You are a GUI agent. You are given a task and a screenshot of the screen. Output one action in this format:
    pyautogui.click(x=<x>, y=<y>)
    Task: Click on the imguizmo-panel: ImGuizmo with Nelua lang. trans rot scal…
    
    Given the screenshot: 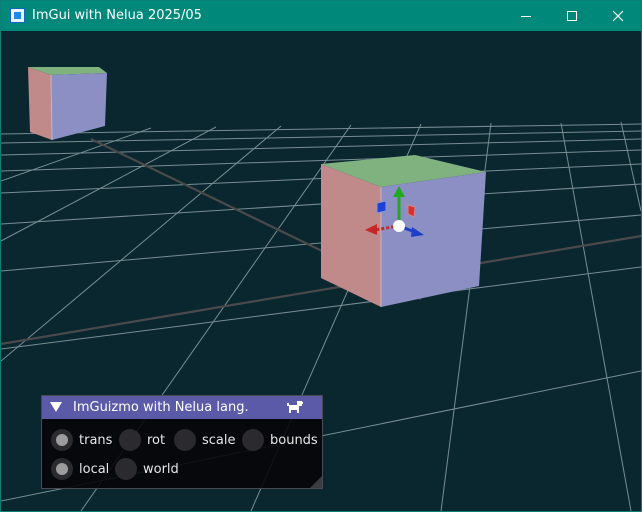 What is the action you would take?
    pyautogui.click(x=182, y=442)
    